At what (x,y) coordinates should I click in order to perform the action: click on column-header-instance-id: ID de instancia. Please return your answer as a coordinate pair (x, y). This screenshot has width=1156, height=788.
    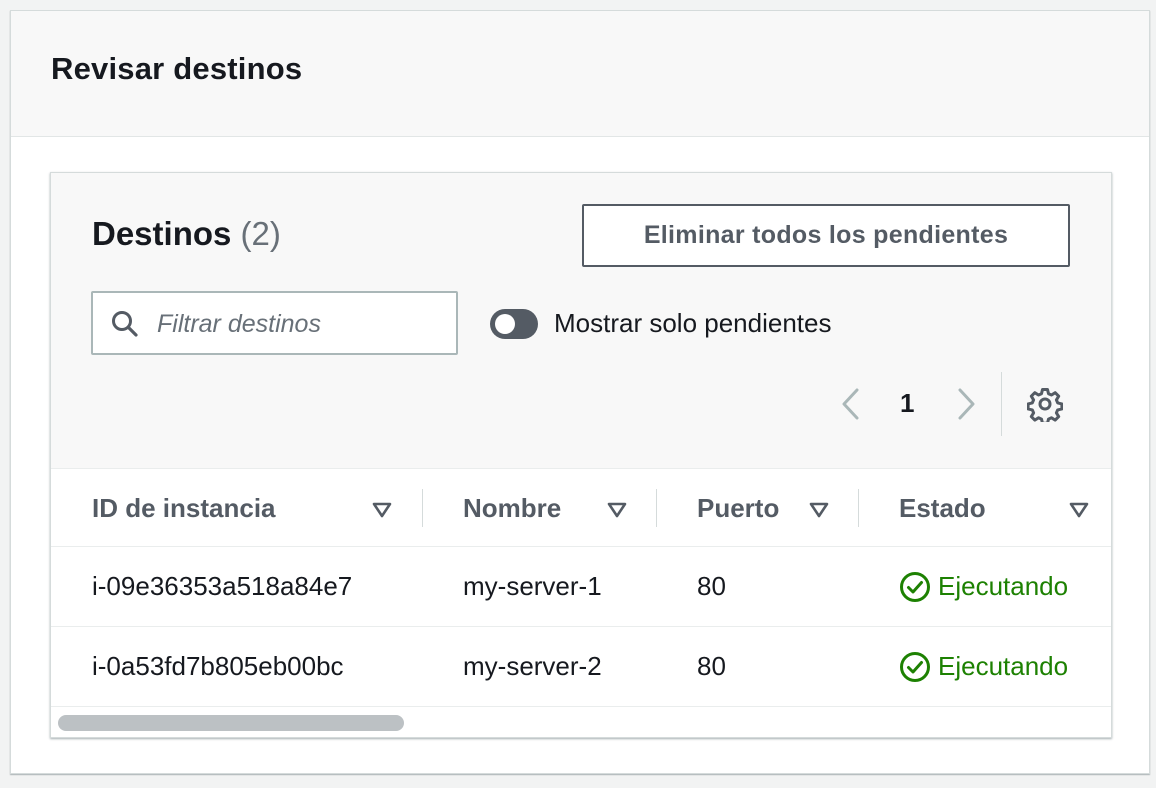
    Looking at the image, I should click on (184, 508).